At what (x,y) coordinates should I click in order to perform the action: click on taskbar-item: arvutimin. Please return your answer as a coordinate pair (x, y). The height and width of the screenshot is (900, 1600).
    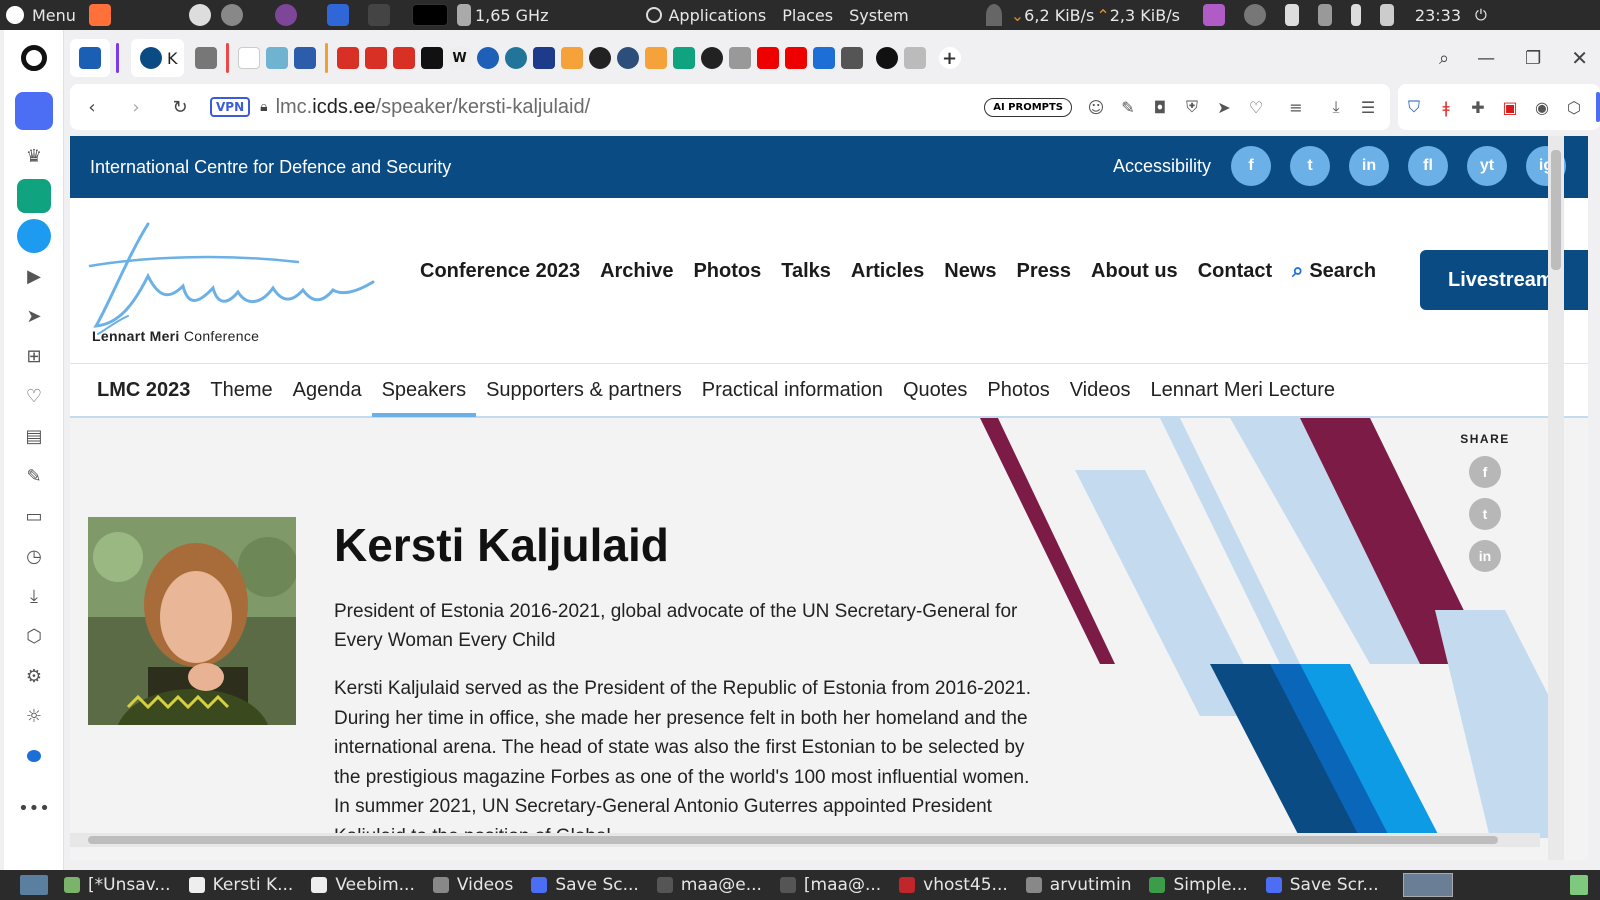
    Looking at the image, I should click on (1082, 885).